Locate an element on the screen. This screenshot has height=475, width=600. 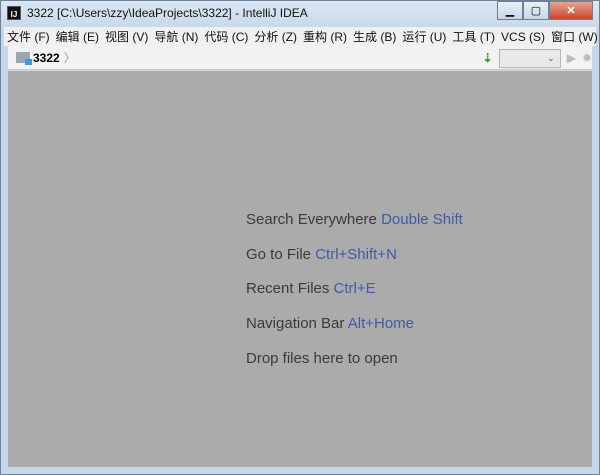
menu-vcs: VCS (S) is located at coordinates (523, 37).